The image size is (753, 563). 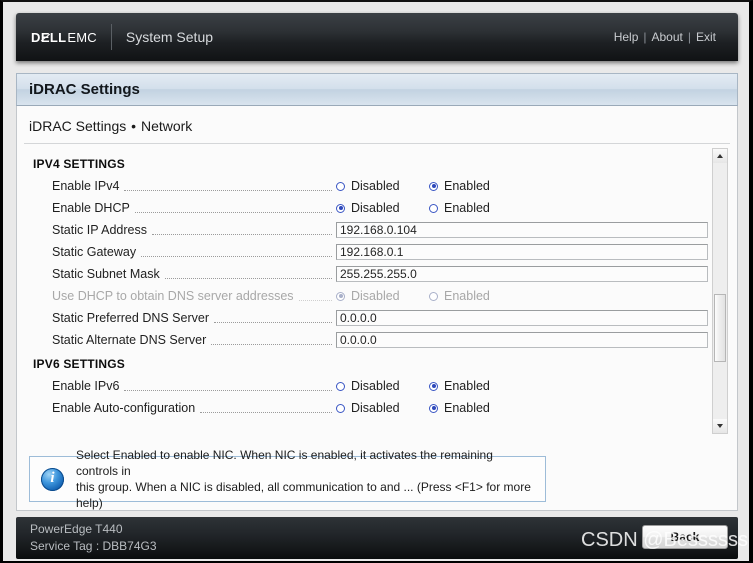 What do you see at coordinates (685, 537) in the screenshot?
I see `back-button: Back` at bounding box center [685, 537].